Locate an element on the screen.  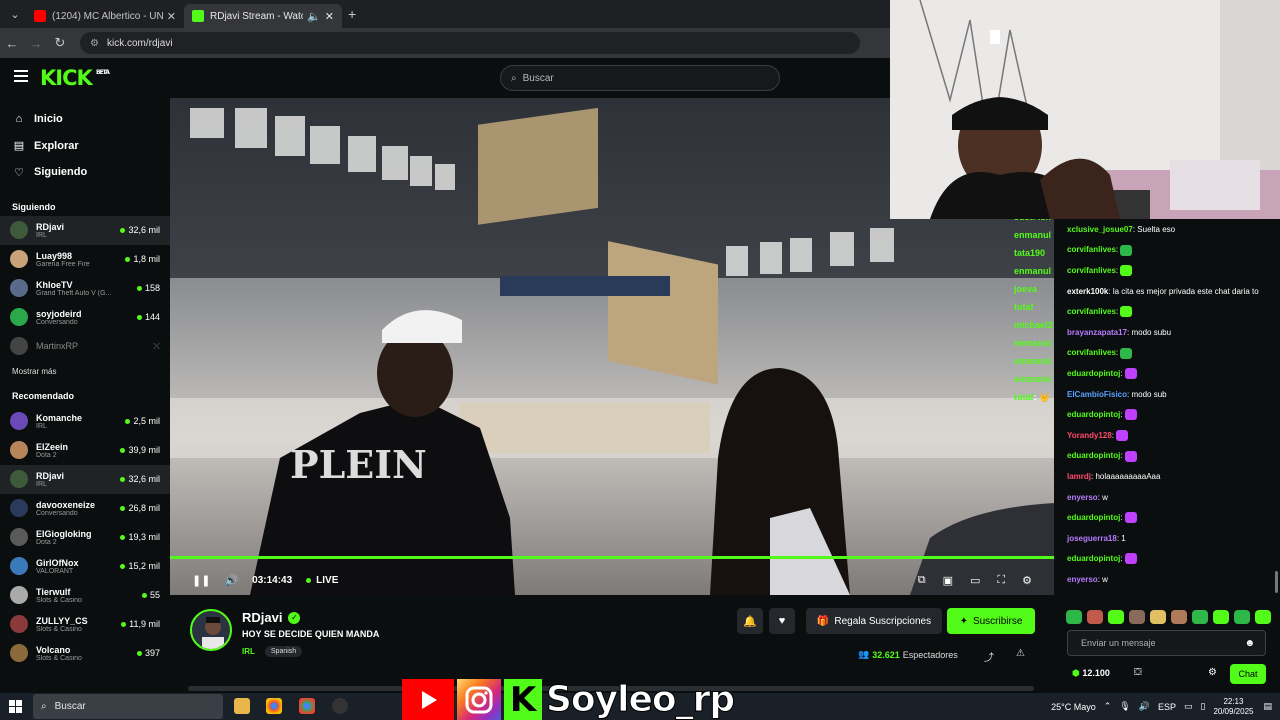
miniplayer-icon: ▣ is located at coordinates (948, 580).